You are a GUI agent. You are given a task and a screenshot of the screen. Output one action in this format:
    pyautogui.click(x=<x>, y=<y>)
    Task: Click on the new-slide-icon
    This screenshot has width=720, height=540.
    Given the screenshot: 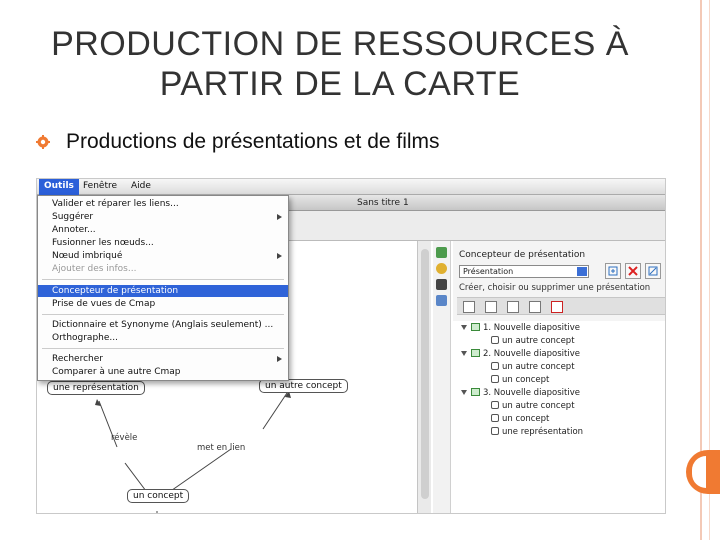 What is the action you would take?
    pyautogui.click(x=469, y=307)
    